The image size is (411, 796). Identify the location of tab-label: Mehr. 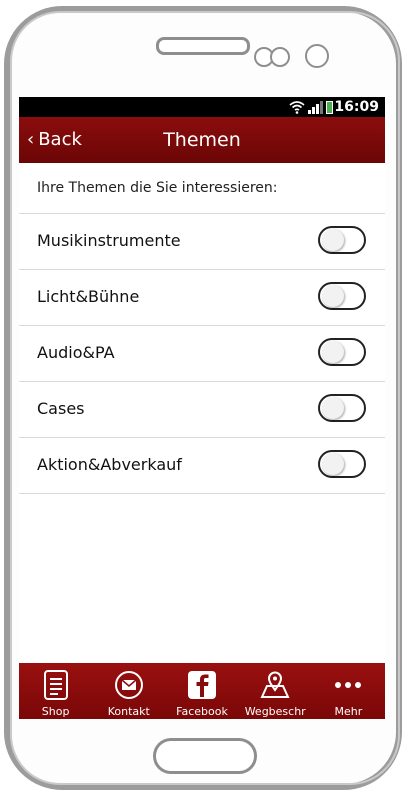
(348, 711).